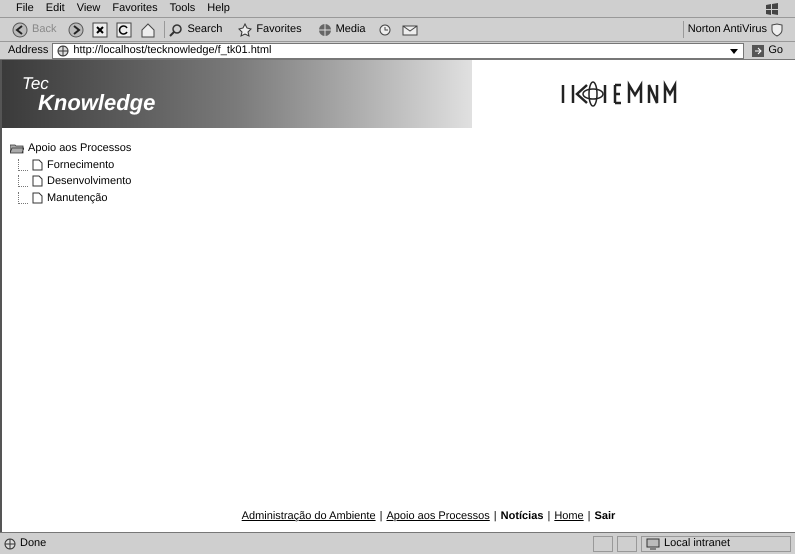 The image size is (795, 554). Describe the element at coordinates (77, 198) in the screenshot. I see `tree-item: Manutenção` at that location.